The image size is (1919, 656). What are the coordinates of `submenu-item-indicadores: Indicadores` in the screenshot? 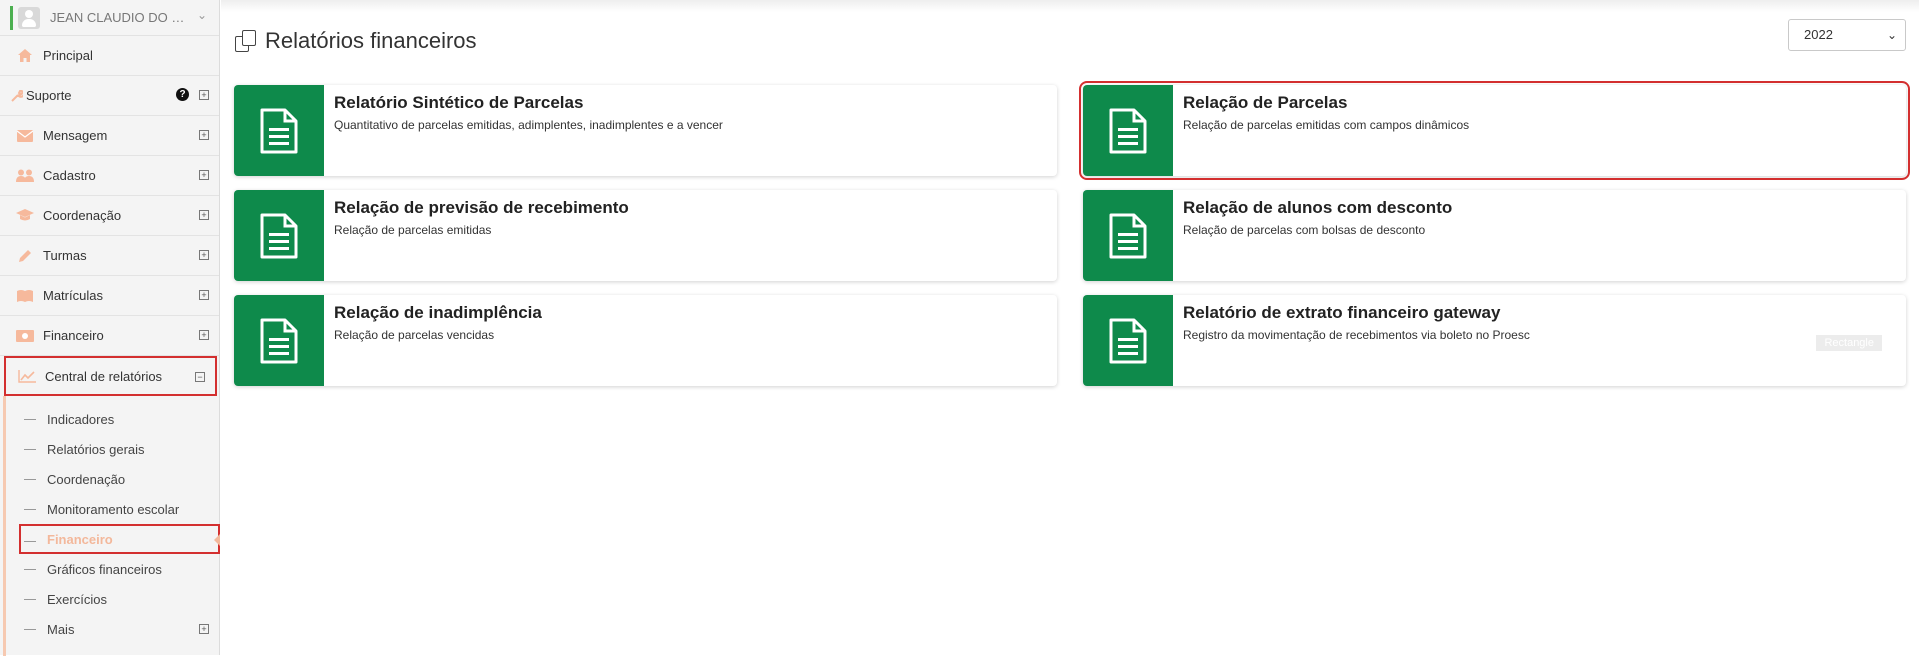 It's located at (109, 419).